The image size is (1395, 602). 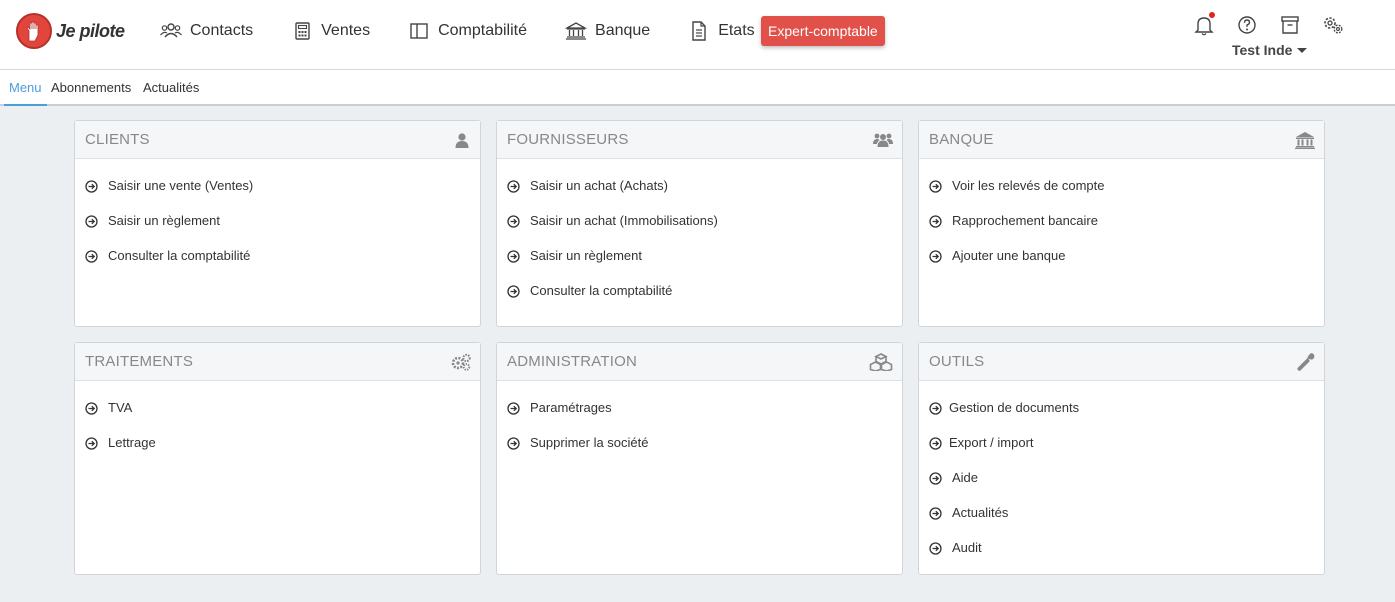 I want to click on tab-menu: Menu, so click(x=25, y=88).